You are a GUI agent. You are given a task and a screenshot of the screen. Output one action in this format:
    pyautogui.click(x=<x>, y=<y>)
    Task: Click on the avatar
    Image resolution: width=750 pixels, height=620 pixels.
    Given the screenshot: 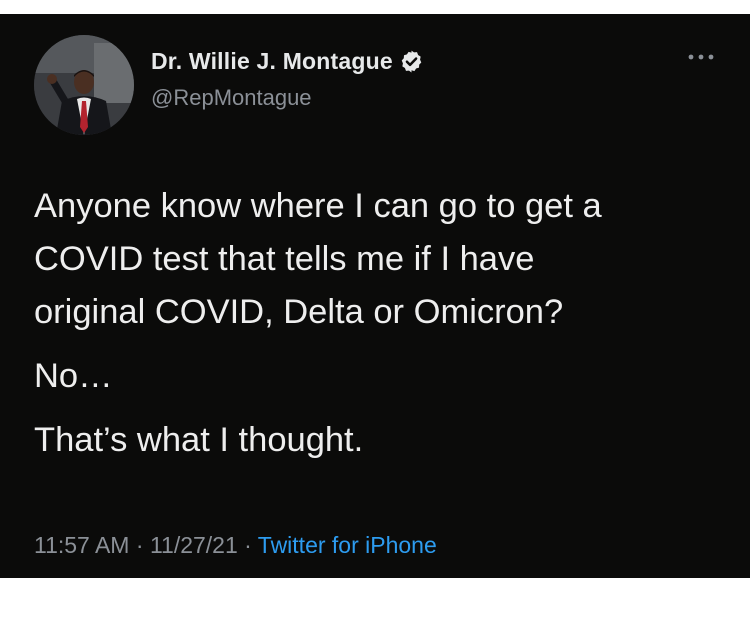 What is the action you would take?
    pyautogui.click(x=84, y=85)
    